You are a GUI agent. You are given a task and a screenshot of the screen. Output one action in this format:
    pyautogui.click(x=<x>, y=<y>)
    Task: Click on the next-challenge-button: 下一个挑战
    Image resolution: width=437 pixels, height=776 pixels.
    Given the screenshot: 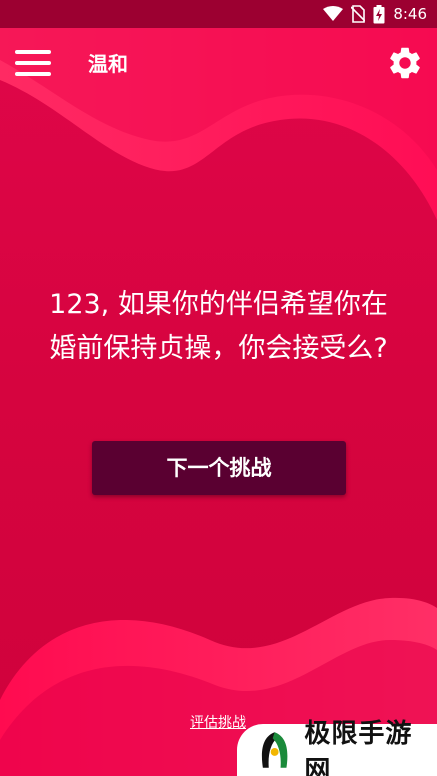 What is the action you would take?
    pyautogui.click(x=219, y=468)
    